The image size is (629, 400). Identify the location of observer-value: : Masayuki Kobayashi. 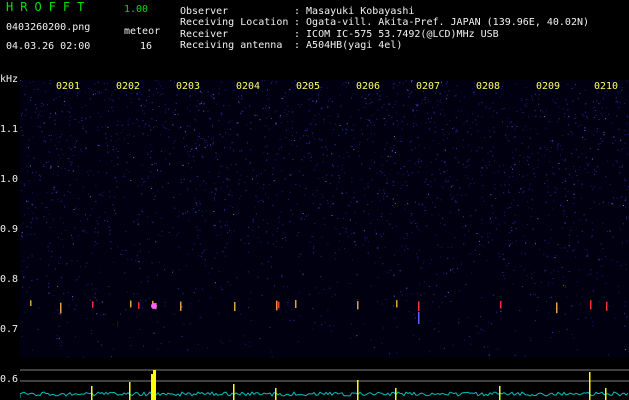
(354, 11).